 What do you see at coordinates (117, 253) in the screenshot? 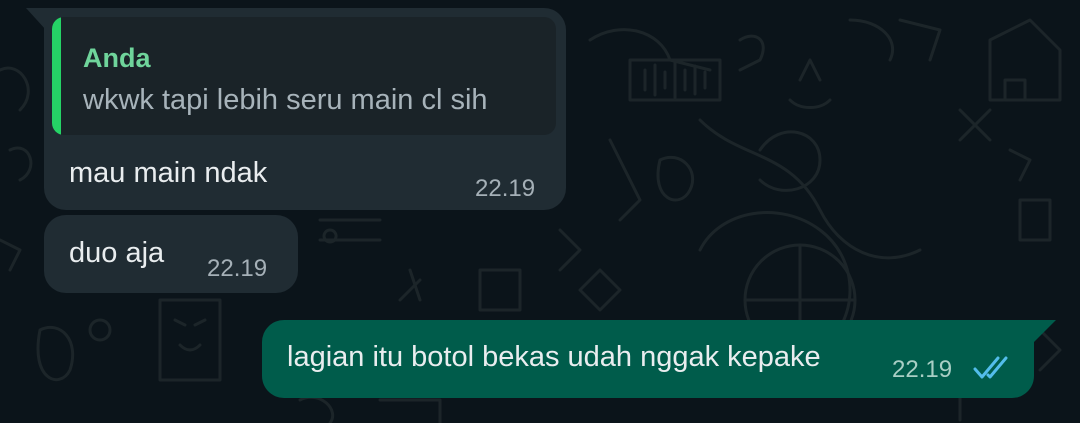
I see `message-text: duo aja` at bounding box center [117, 253].